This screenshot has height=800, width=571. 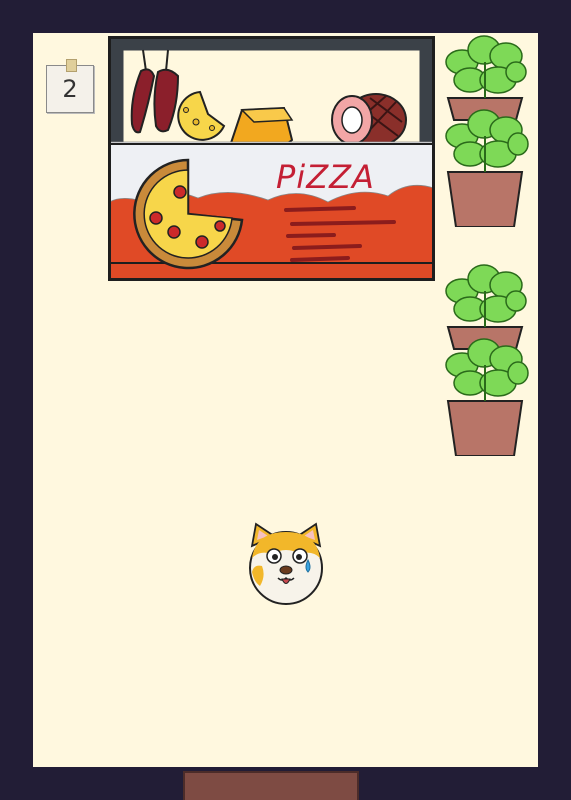 I want to click on exit-door, so click(x=271, y=785).